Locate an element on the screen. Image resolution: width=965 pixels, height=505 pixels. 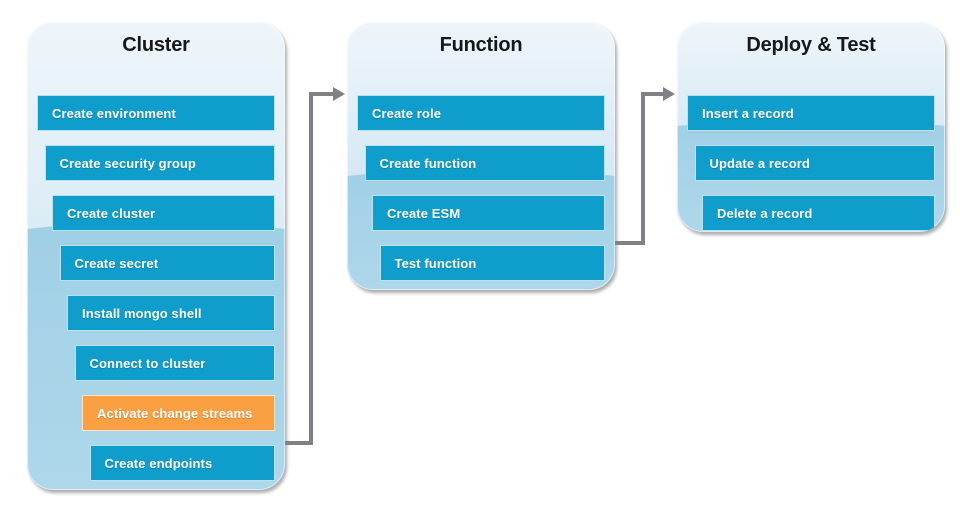
step-box: Create secret is located at coordinates (167, 263).